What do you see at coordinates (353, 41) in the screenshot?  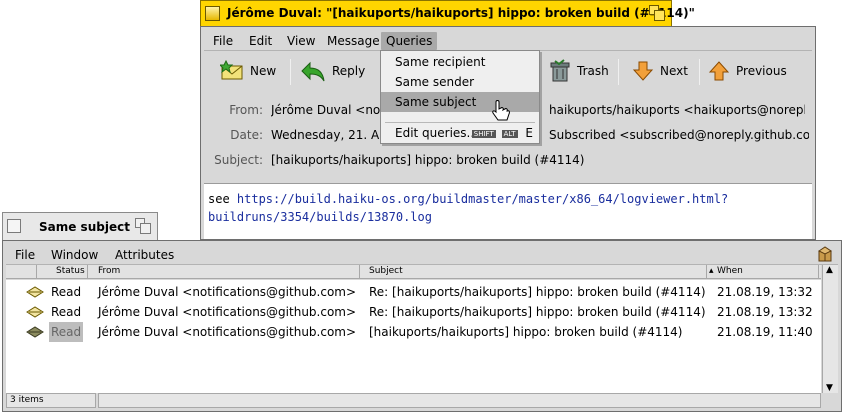 I see `menu-message: Message` at bounding box center [353, 41].